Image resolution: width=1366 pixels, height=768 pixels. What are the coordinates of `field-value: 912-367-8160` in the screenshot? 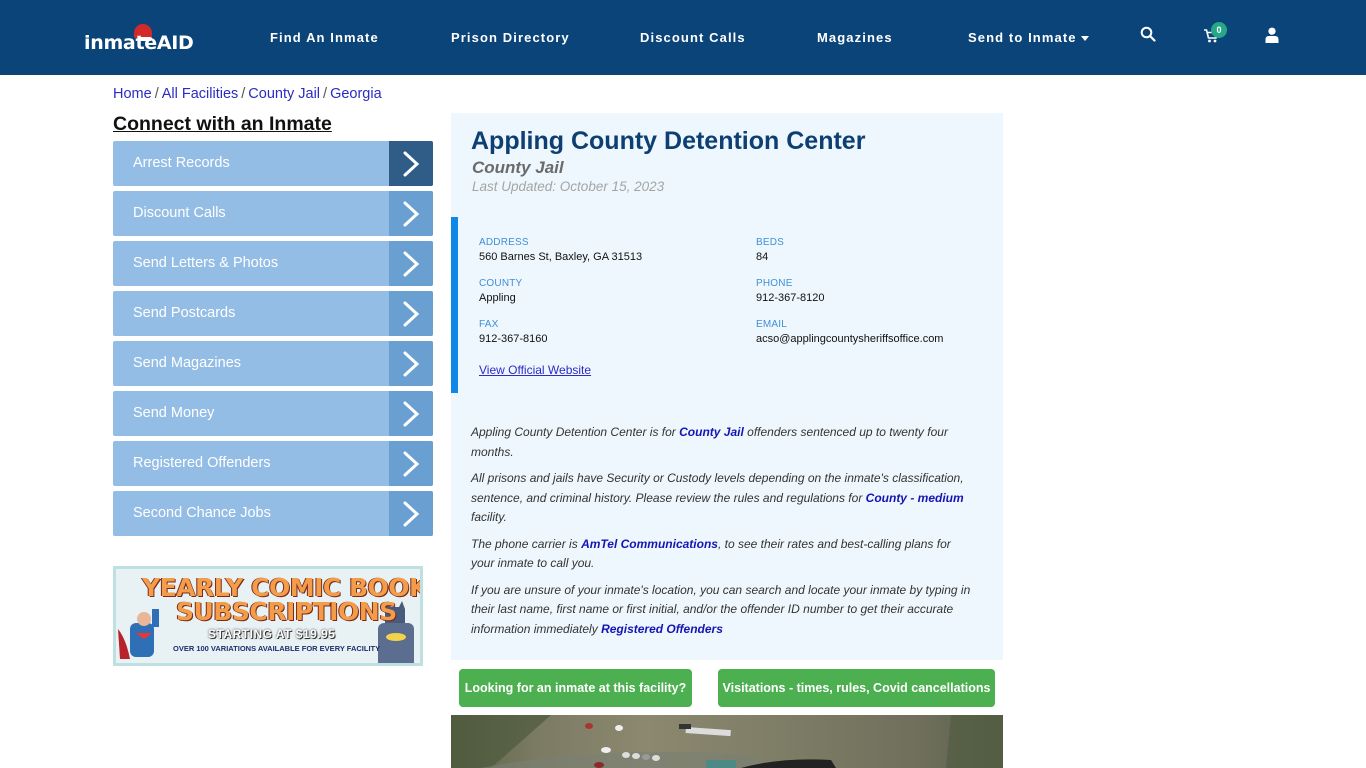 It's located at (513, 339).